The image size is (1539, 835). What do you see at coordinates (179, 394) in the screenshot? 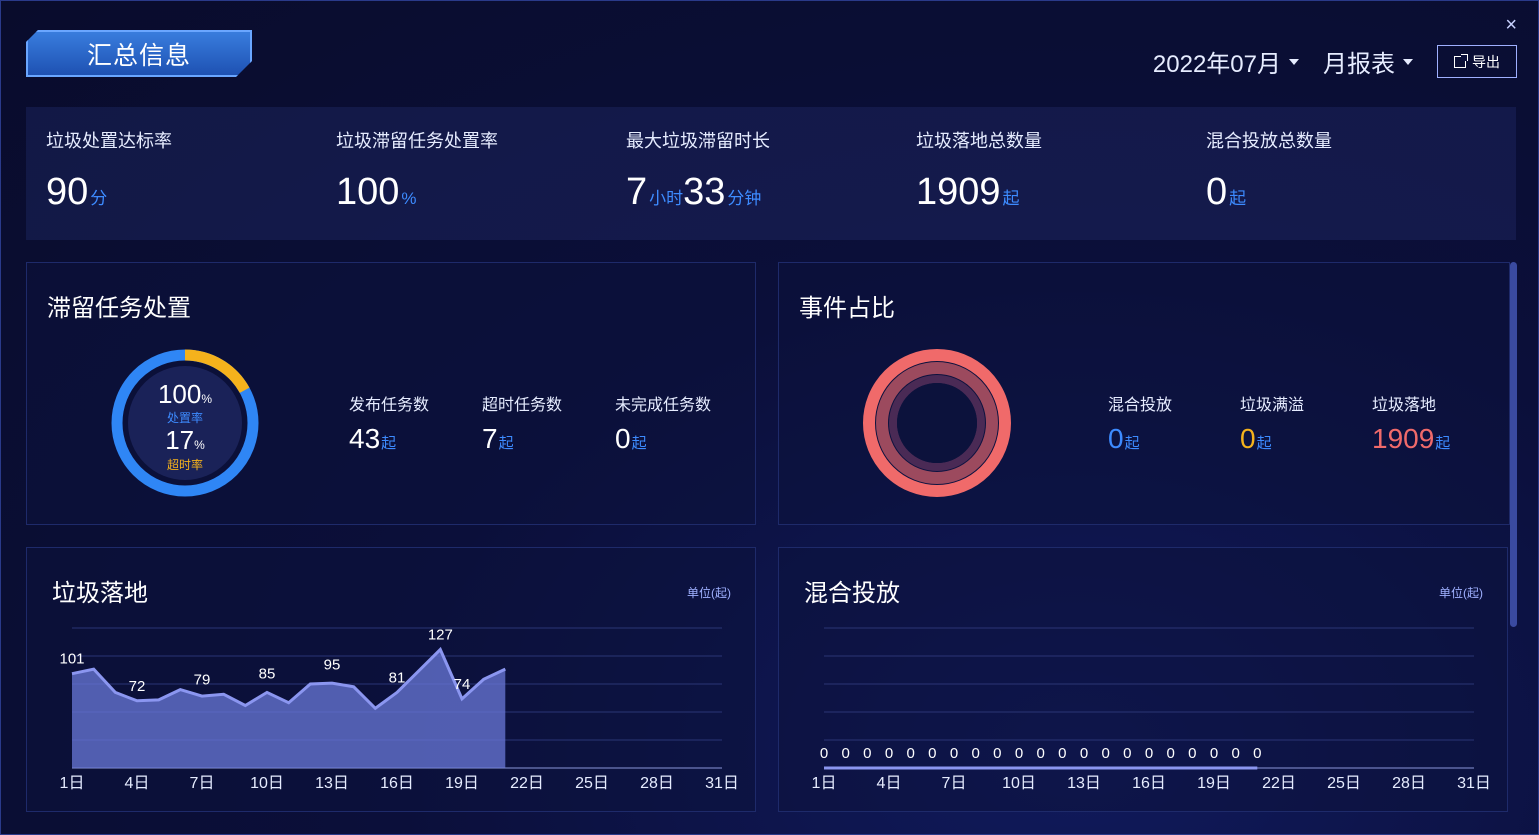
I see `ring-top-value: 100` at bounding box center [179, 394].